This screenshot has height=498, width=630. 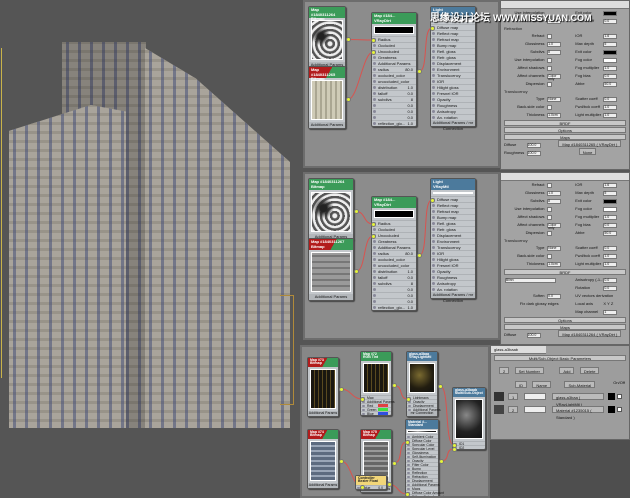 What do you see at coordinates (519, 350) in the screenshot?
I see `material-name-field: glass-a3baab` at bounding box center [519, 350].